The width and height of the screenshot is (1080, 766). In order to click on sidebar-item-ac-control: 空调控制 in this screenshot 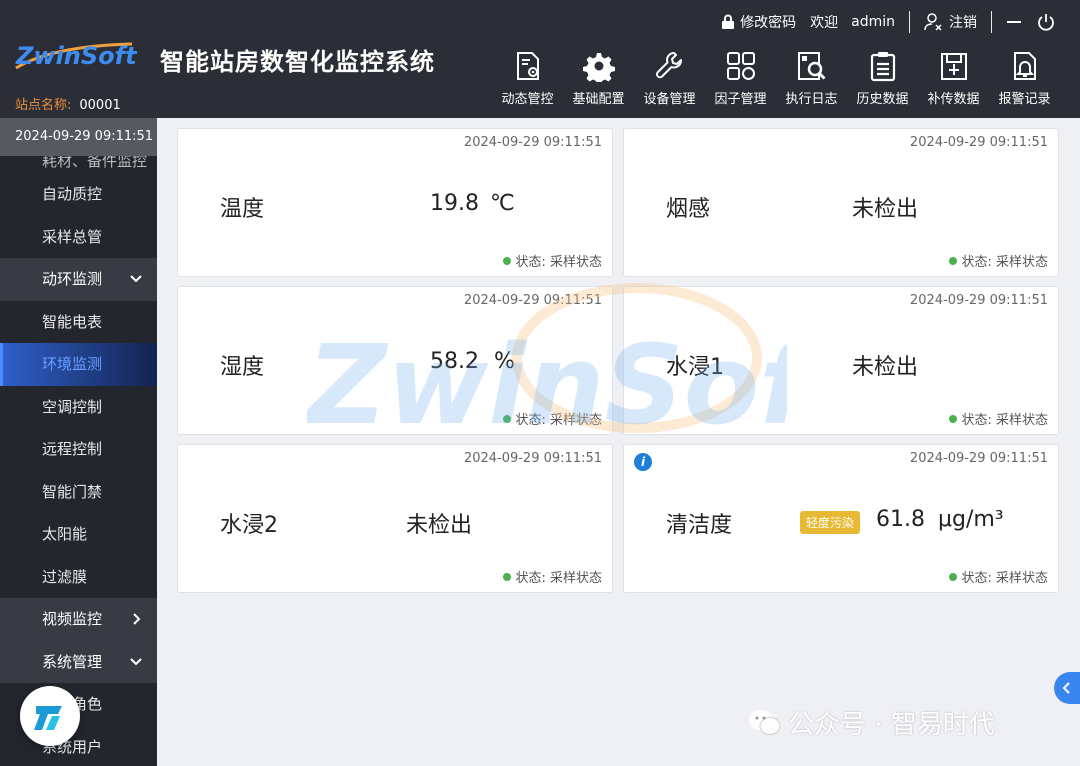, I will do `click(78, 407)`.